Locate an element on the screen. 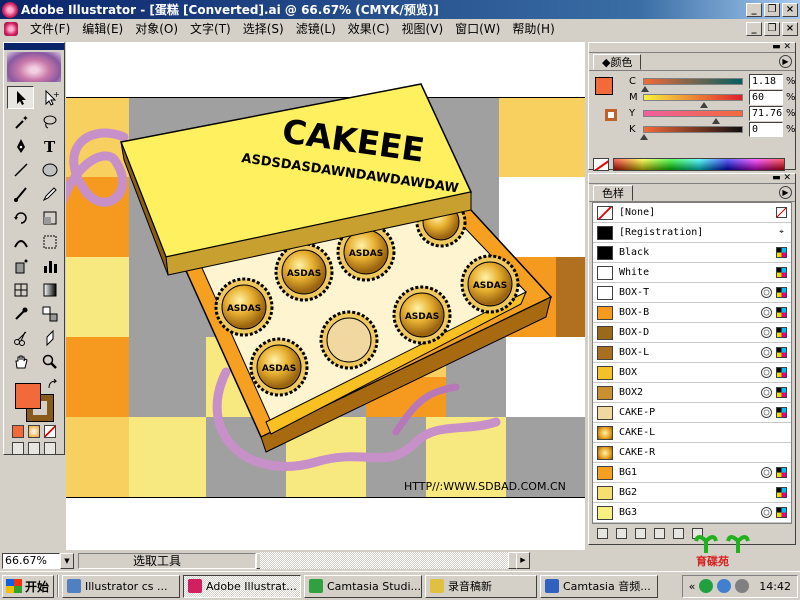  swatches-panel-menu-button: ▶ is located at coordinates (785, 192).